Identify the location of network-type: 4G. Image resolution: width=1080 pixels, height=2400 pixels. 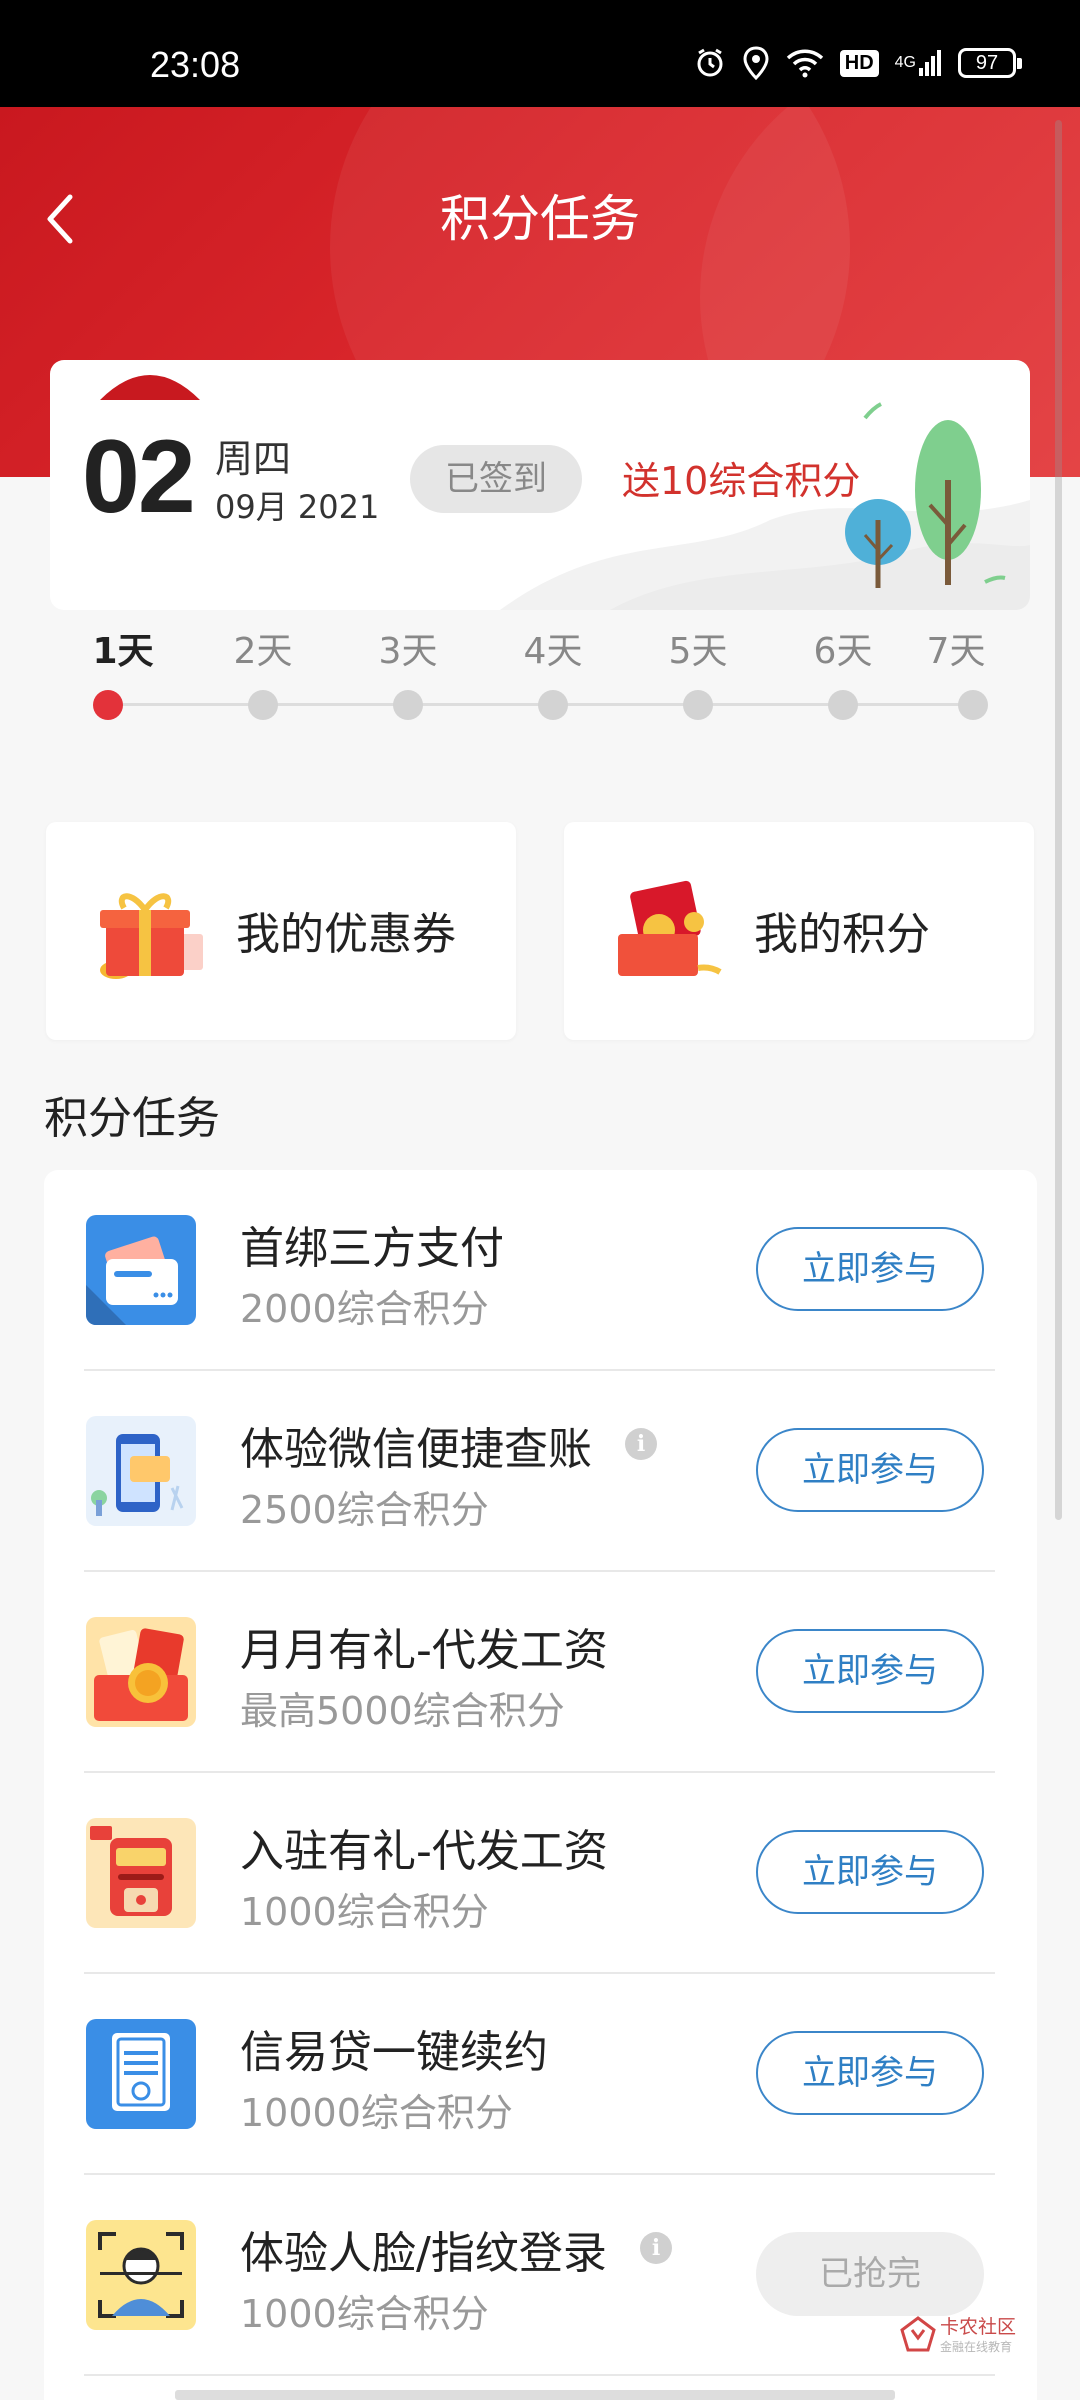
(905, 62).